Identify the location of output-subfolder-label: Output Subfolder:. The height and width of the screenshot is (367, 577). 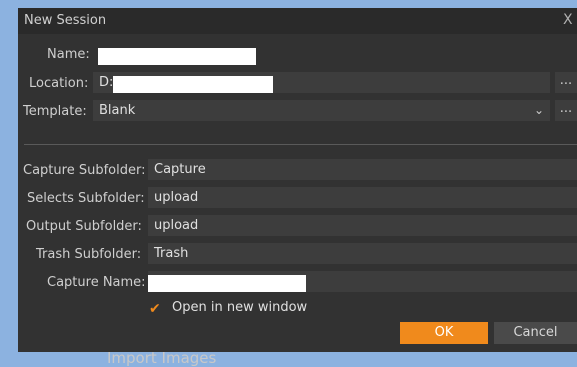
(84, 226).